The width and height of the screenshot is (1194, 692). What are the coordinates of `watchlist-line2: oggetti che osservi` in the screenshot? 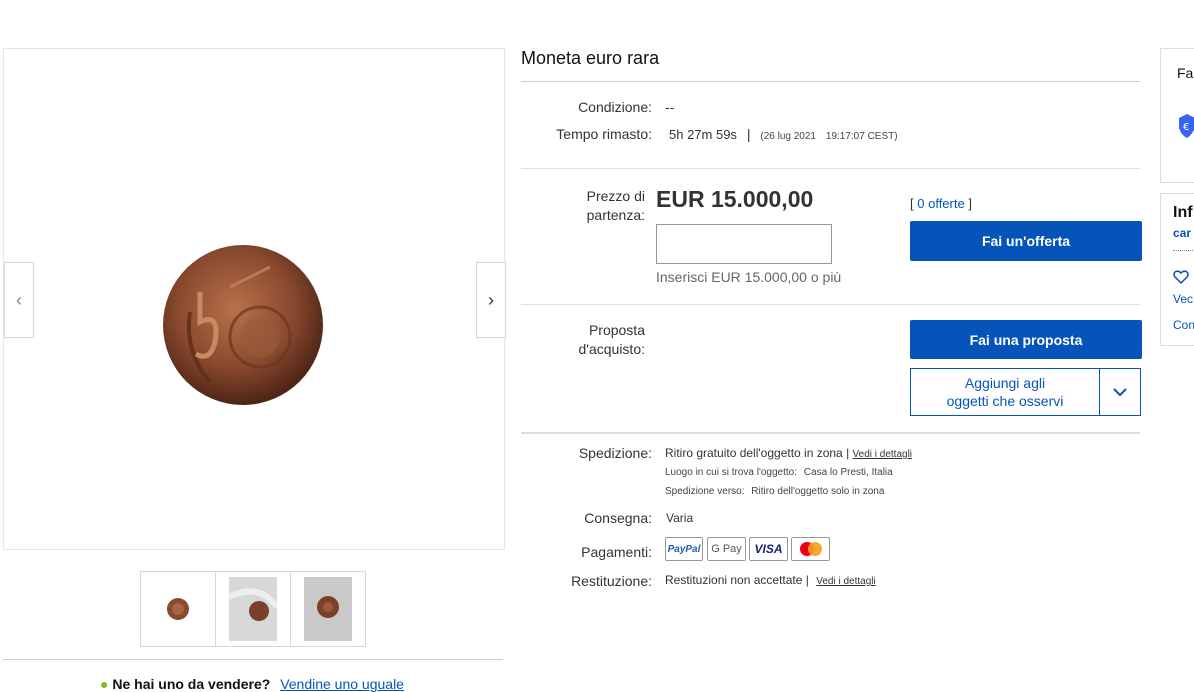 It's located at (1005, 401).